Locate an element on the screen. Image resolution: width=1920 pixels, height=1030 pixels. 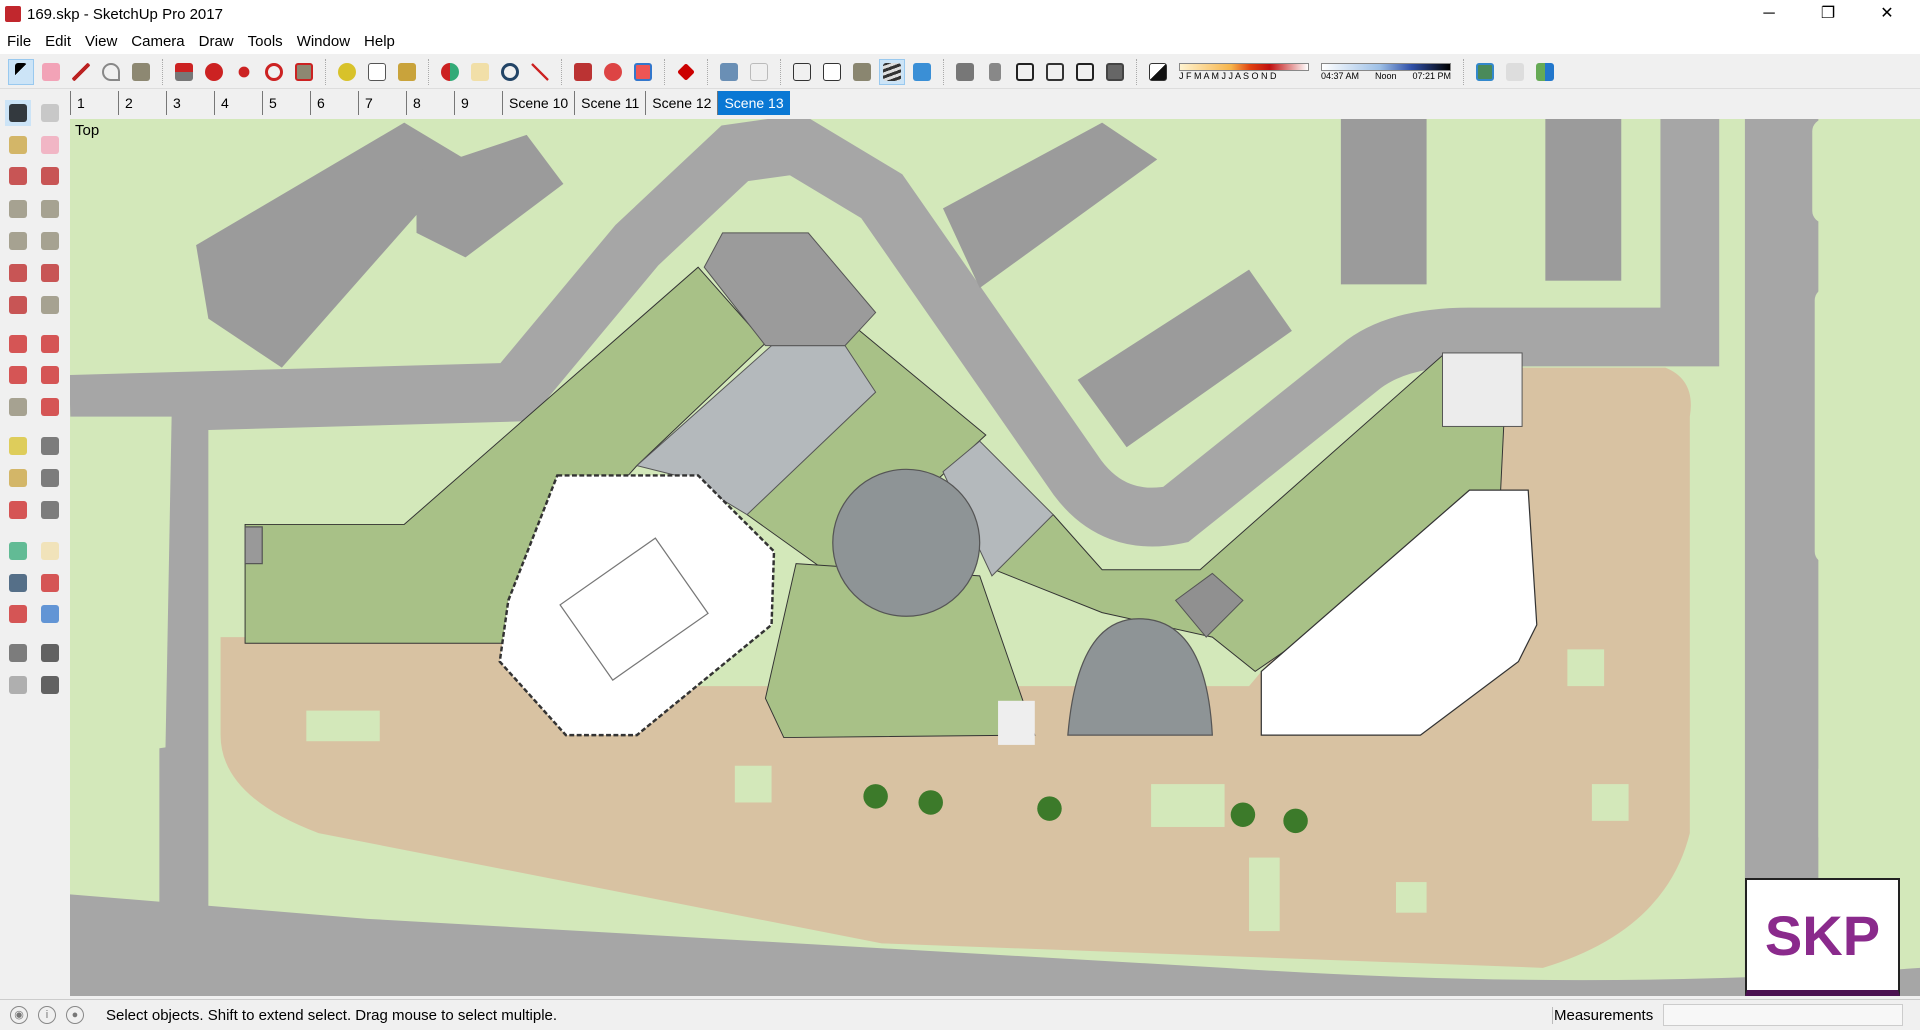
3d-text-tool-button is located at coordinates (50, 510).